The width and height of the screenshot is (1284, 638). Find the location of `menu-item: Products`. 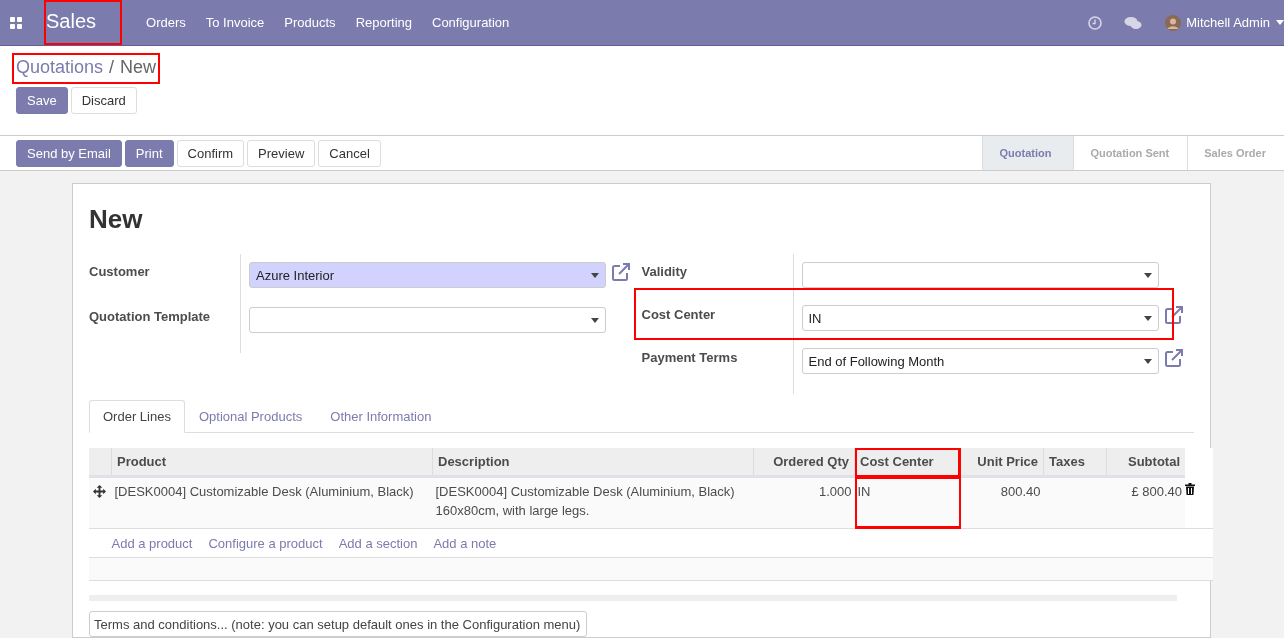

menu-item: Products is located at coordinates (310, 22).